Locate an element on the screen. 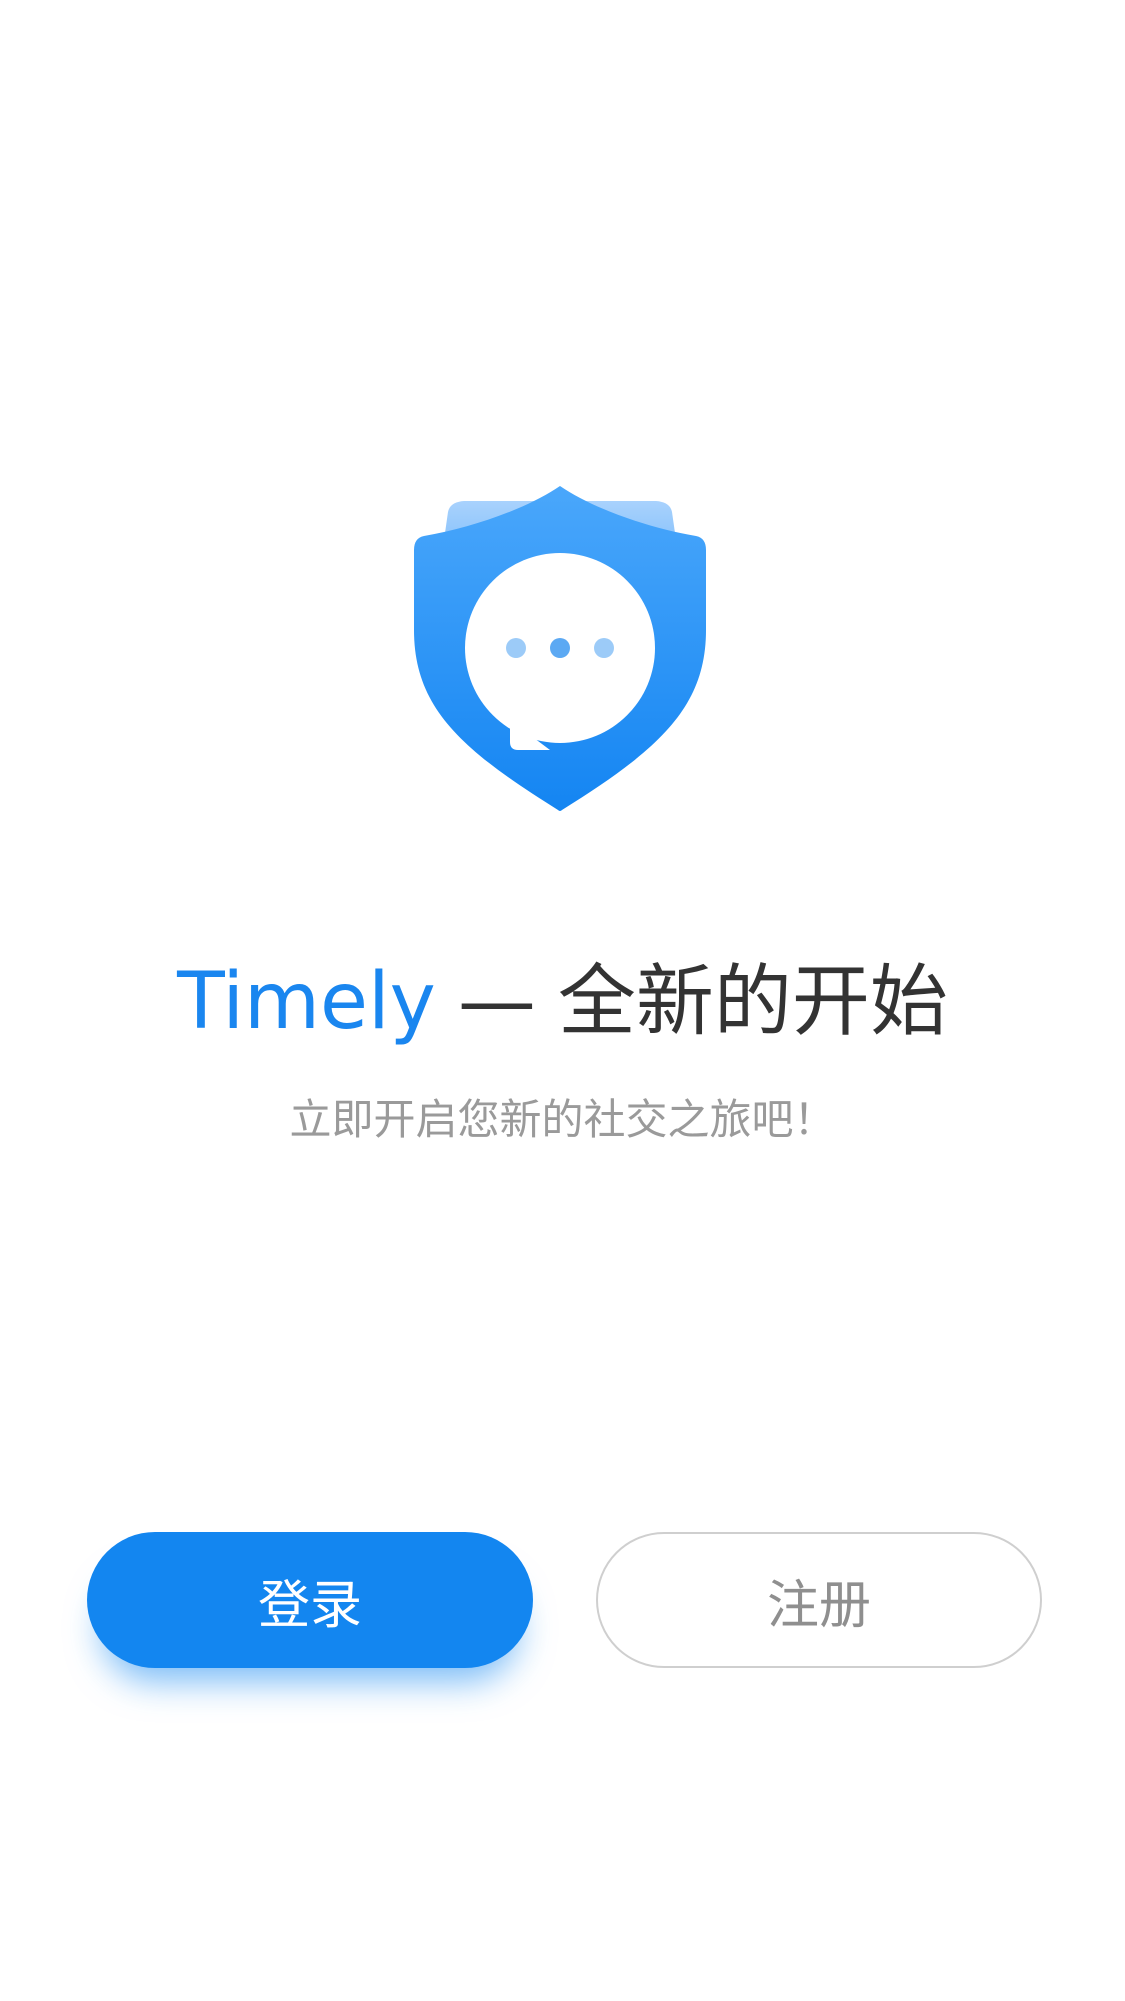 This screenshot has width=1125, height=2001. headline: Timely — 全新的开始 is located at coordinates (562, 1002).